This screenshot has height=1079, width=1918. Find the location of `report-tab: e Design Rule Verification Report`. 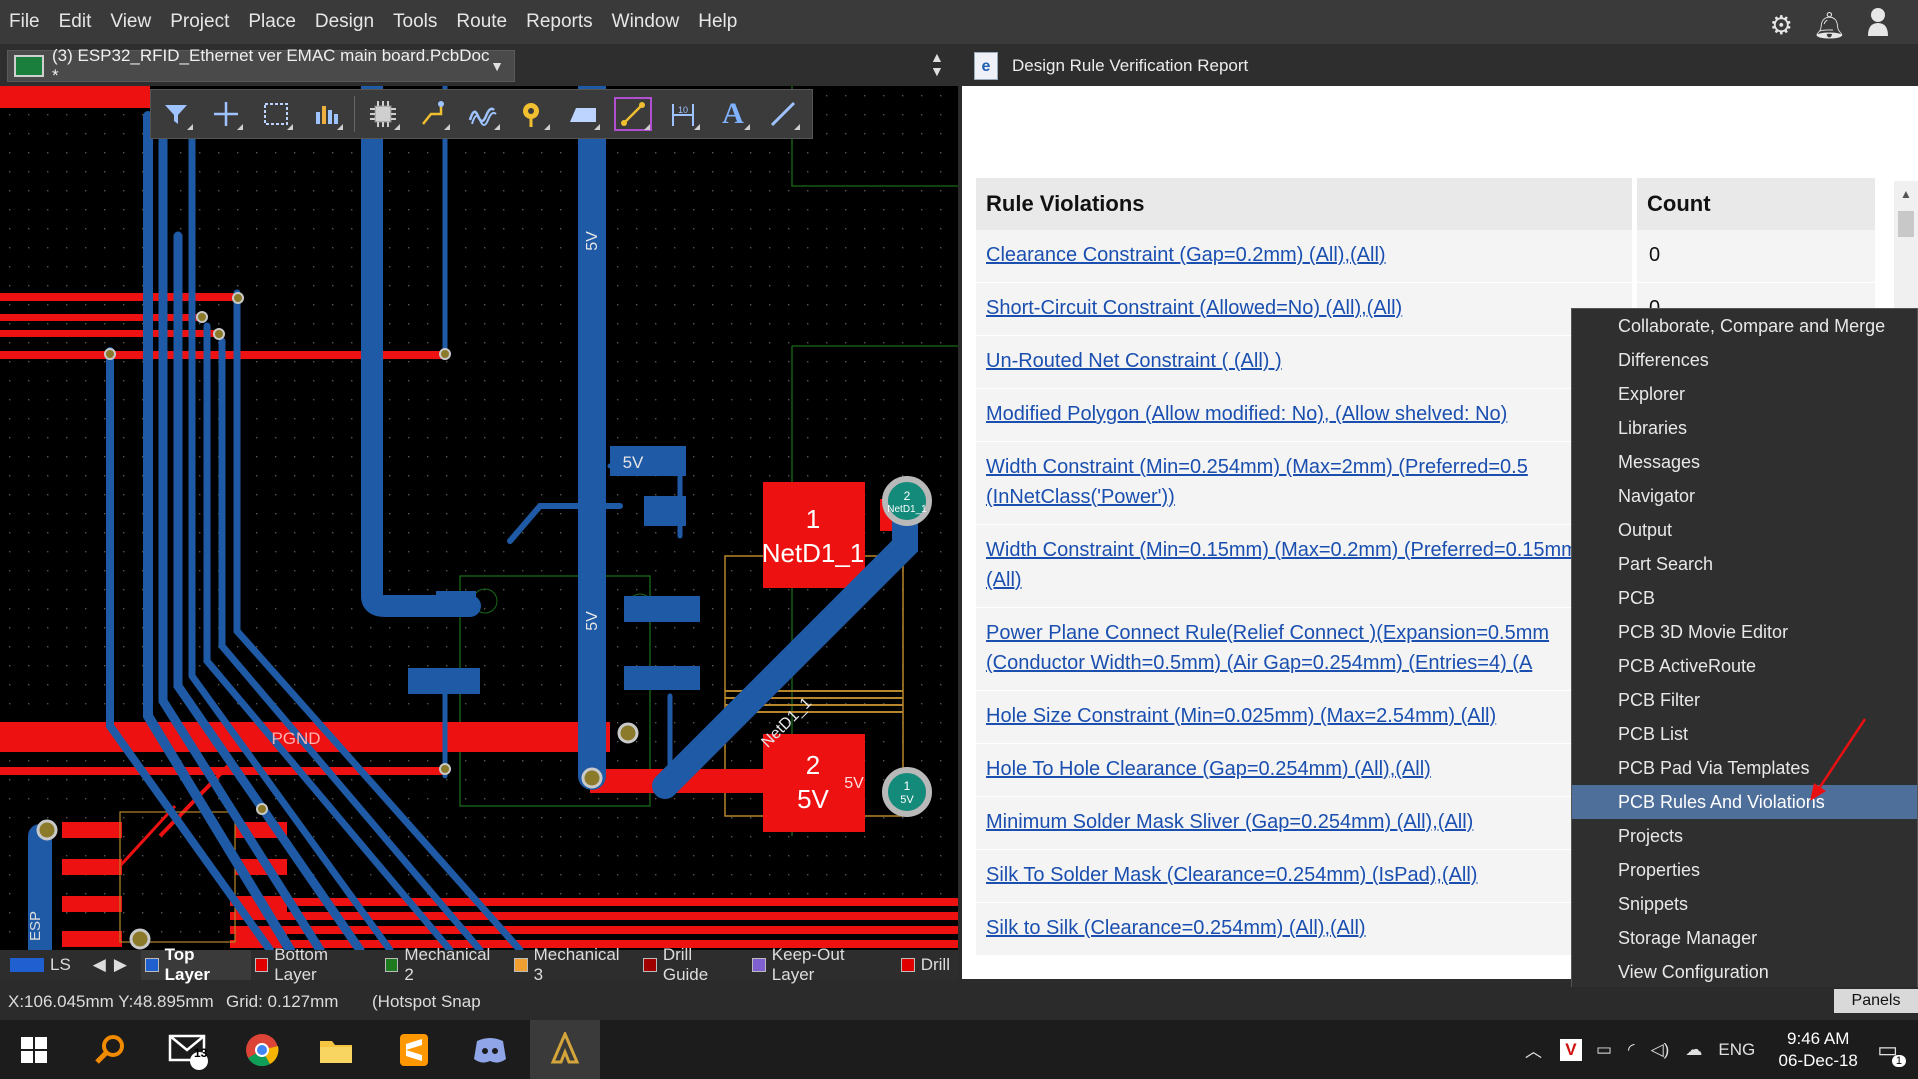

report-tab: e Design Rule Verification Report is located at coordinates (1111, 66).